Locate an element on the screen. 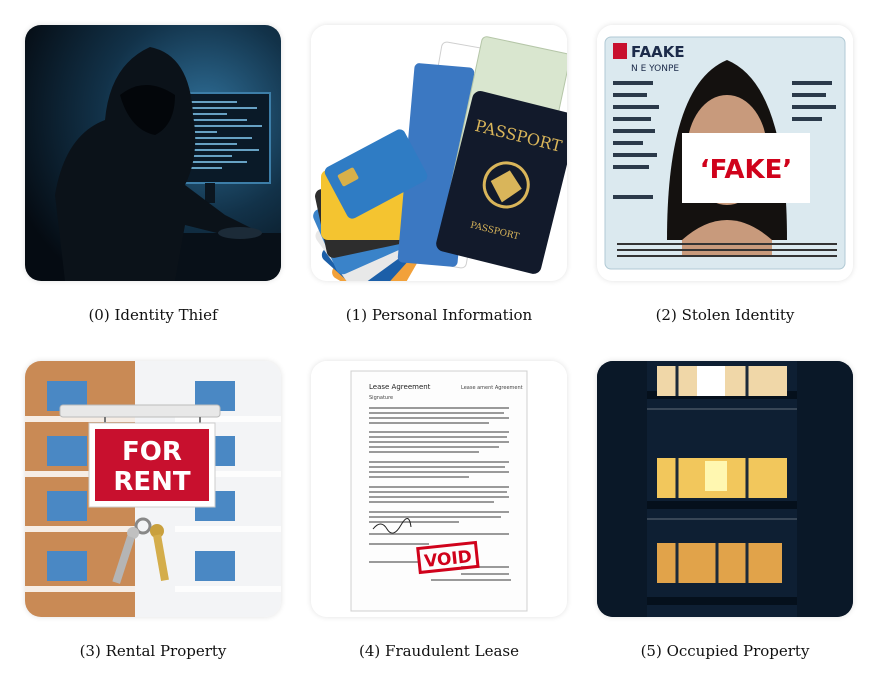 The height and width of the screenshot is (692, 878). hooded-hacker-illustration is located at coordinates (153, 153).